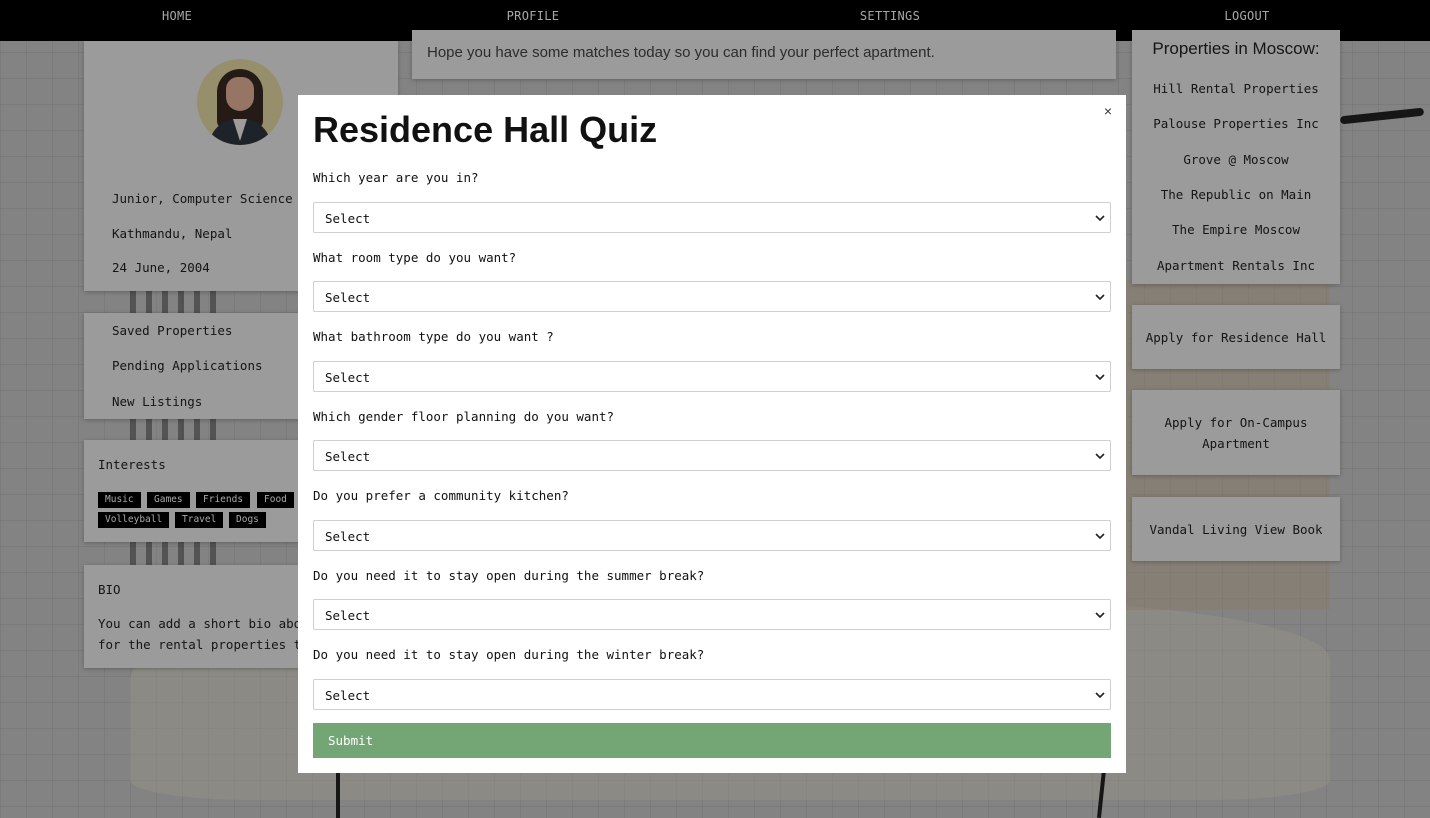 The image size is (1430, 818). I want to click on year-select: Select, so click(712, 217).